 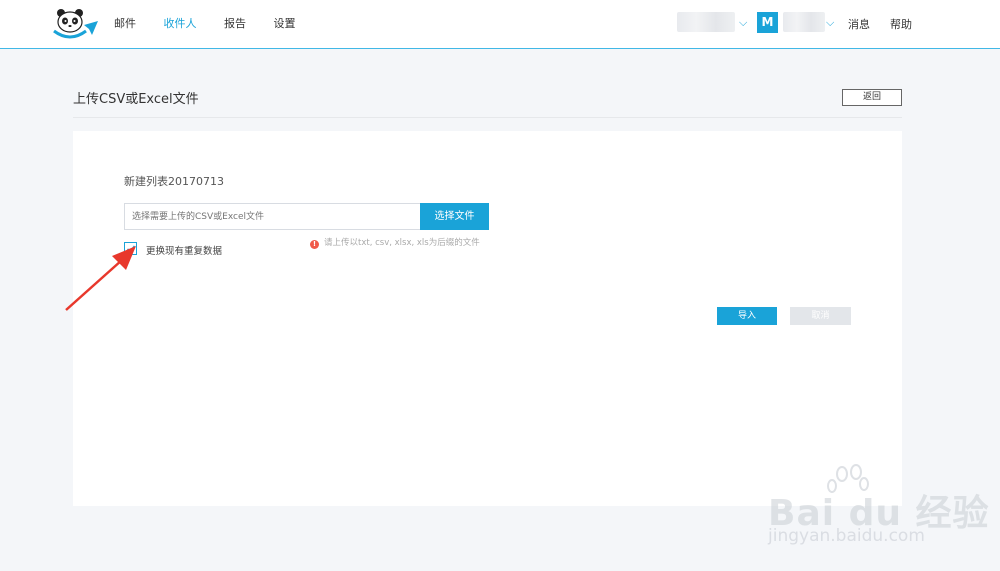 What do you see at coordinates (846, 536) in the screenshot?
I see `baidu-watermark-url: jingyan.baidu.com` at bounding box center [846, 536].